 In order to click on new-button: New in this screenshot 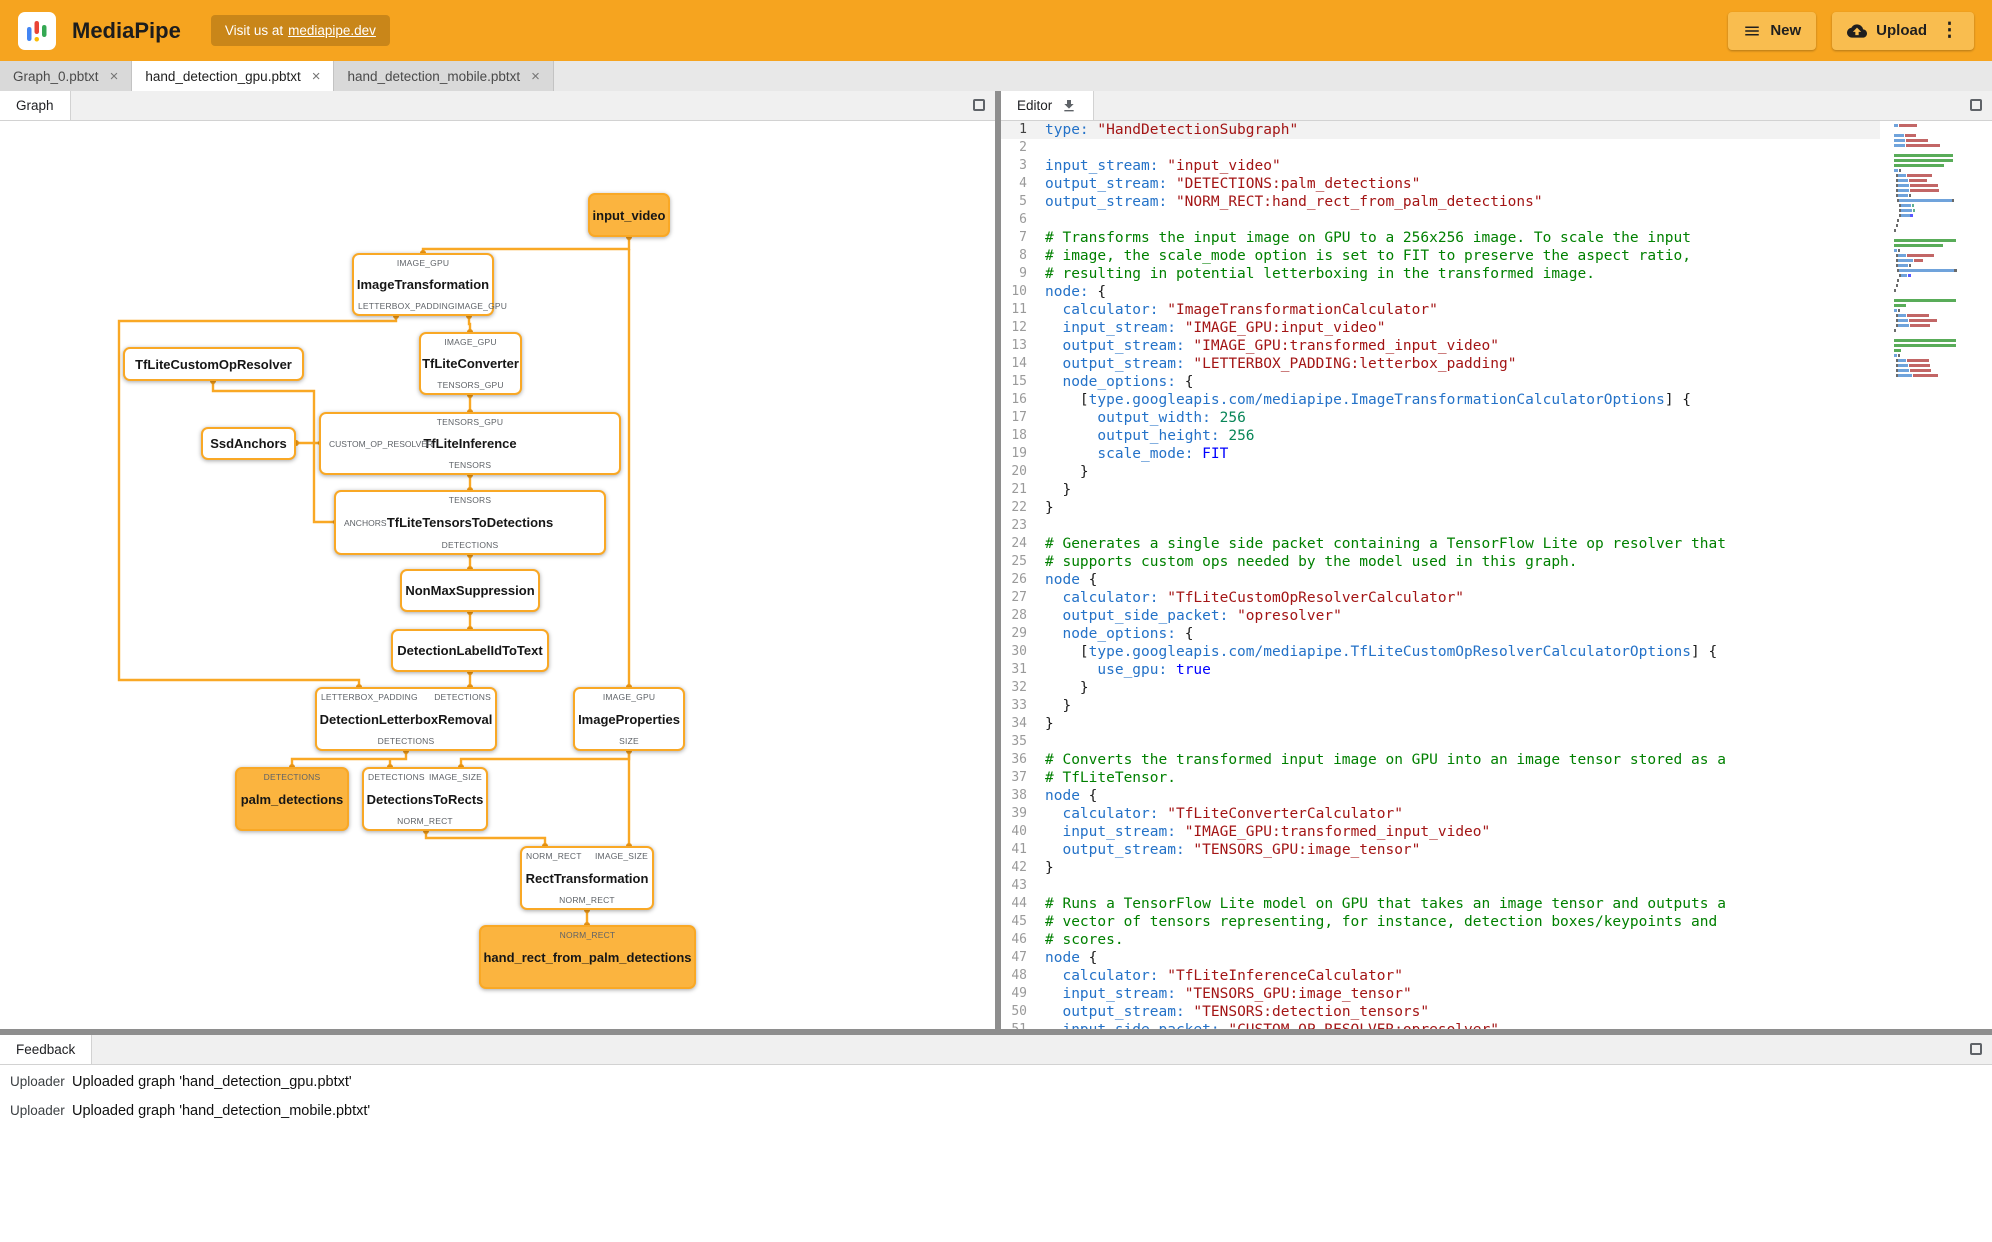, I will do `click(1772, 30)`.